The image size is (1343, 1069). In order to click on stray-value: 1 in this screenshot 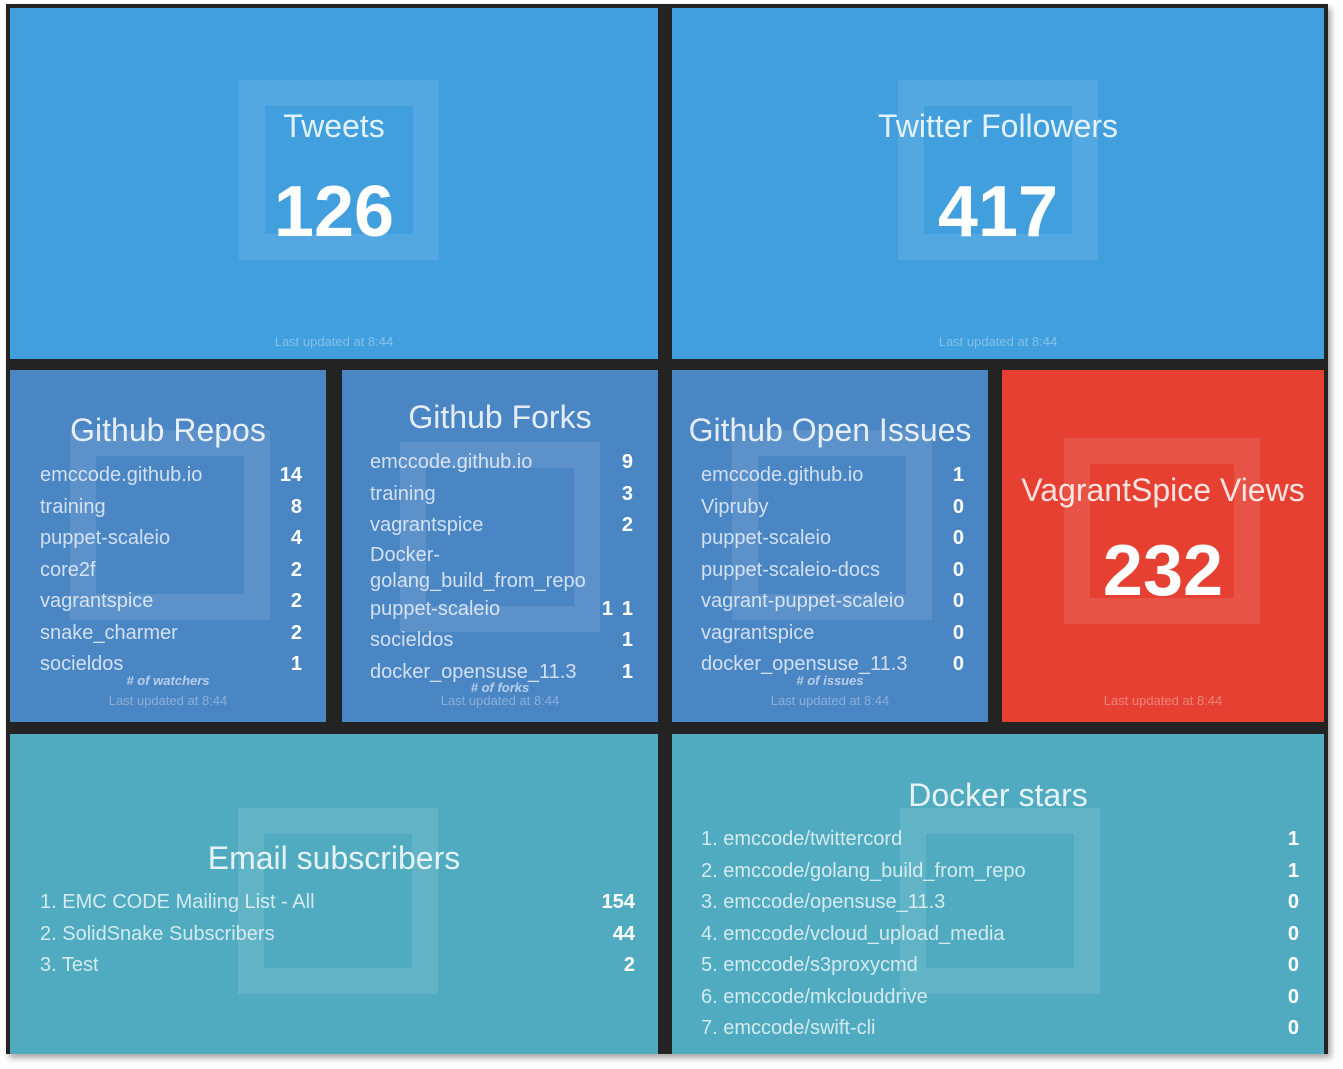, I will do `click(607, 608)`.